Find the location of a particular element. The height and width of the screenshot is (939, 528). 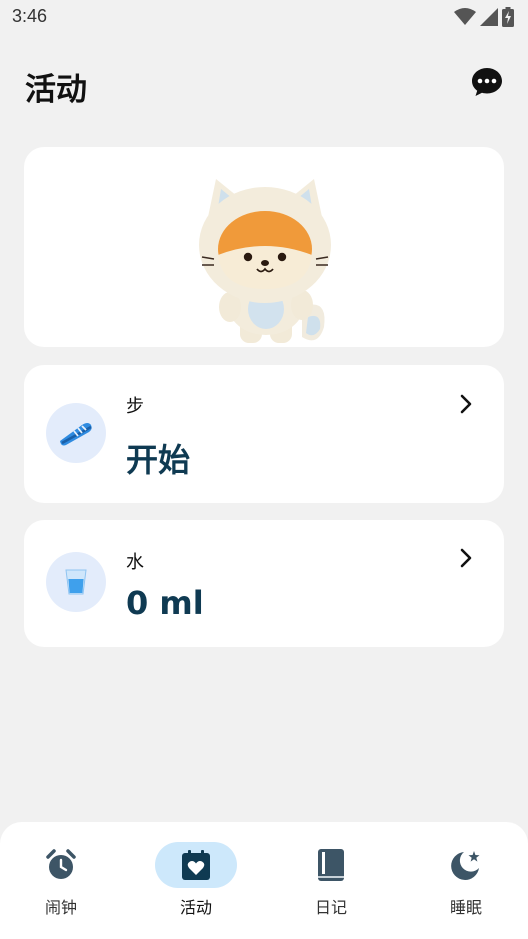

nav-item-diary: 日记 is located at coordinates (331, 882).